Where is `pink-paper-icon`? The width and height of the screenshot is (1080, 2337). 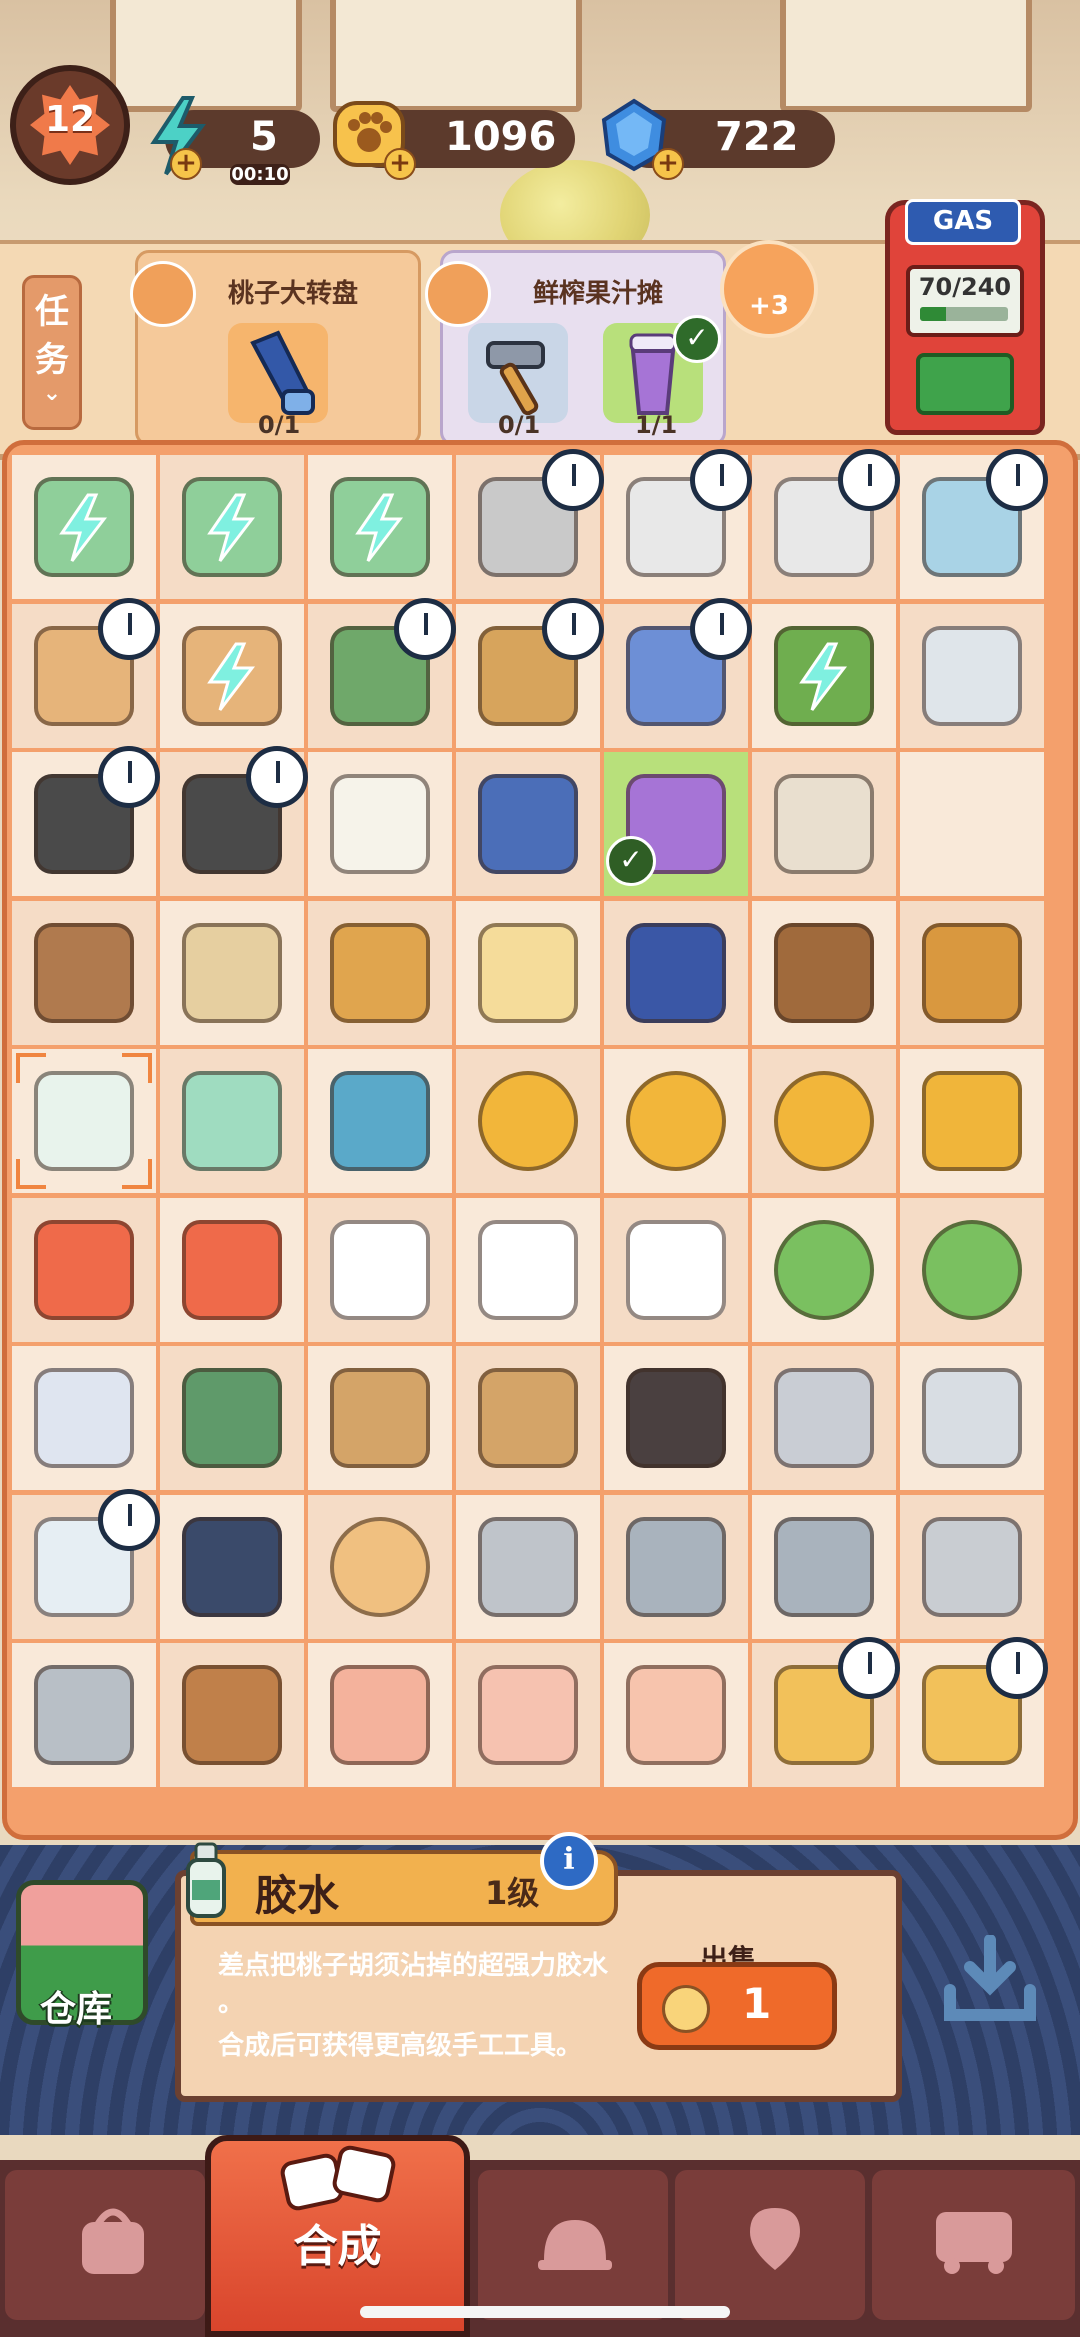 pink-paper-icon is located at coordinates (380, 1715).